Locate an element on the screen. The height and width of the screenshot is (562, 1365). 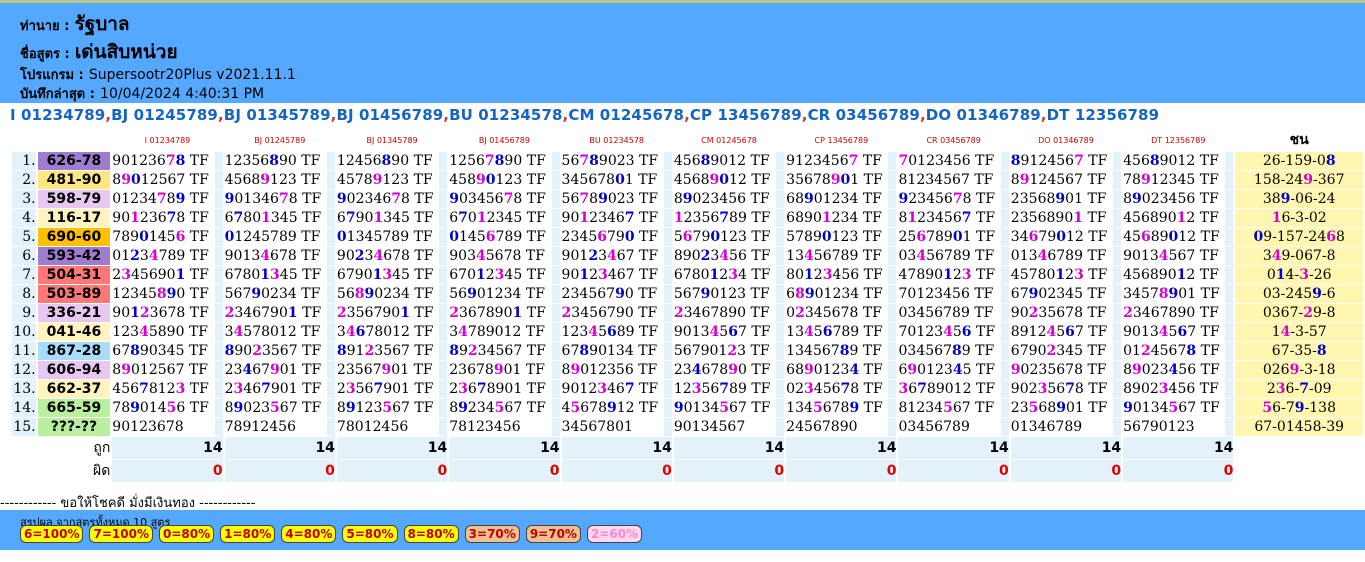
formula-cell: 89023567 TF is located at coordinates (279, 351).